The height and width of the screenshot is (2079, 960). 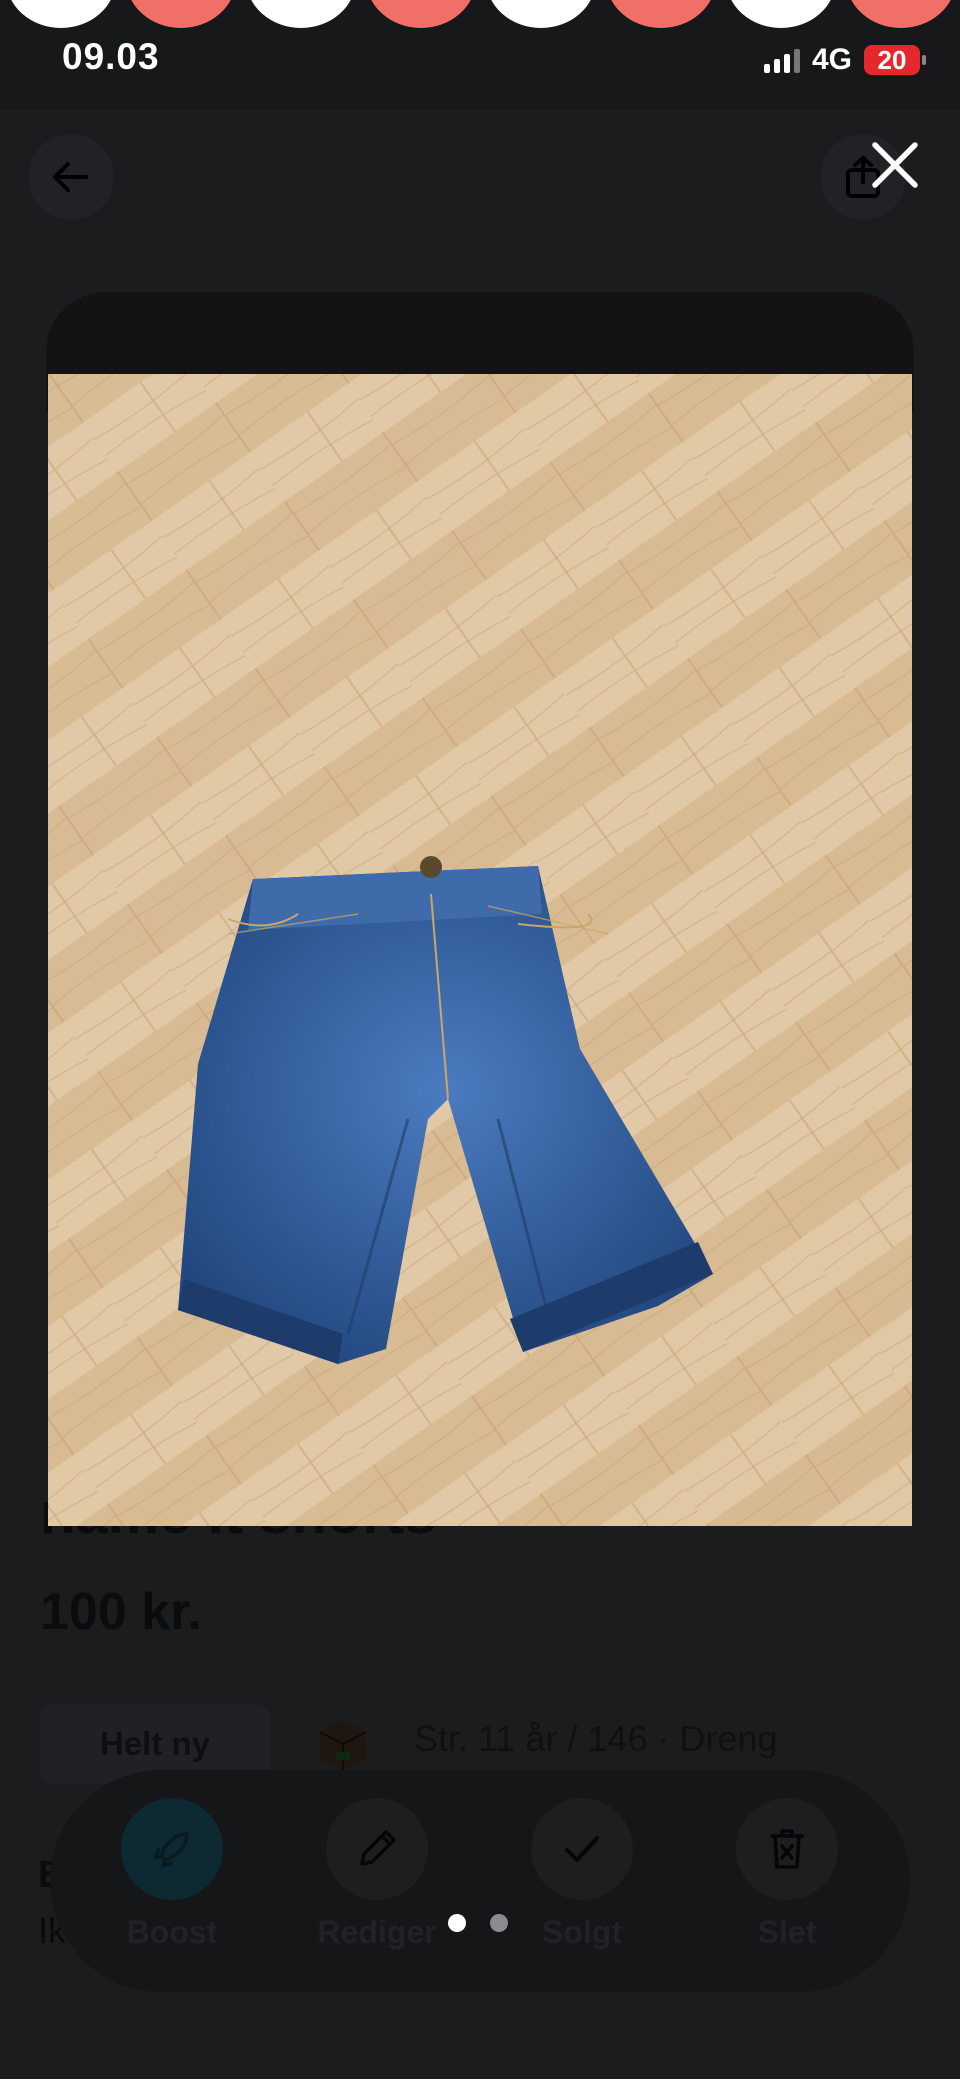 I want to click on delete-button: Slet, so click(x=787, y=1874).